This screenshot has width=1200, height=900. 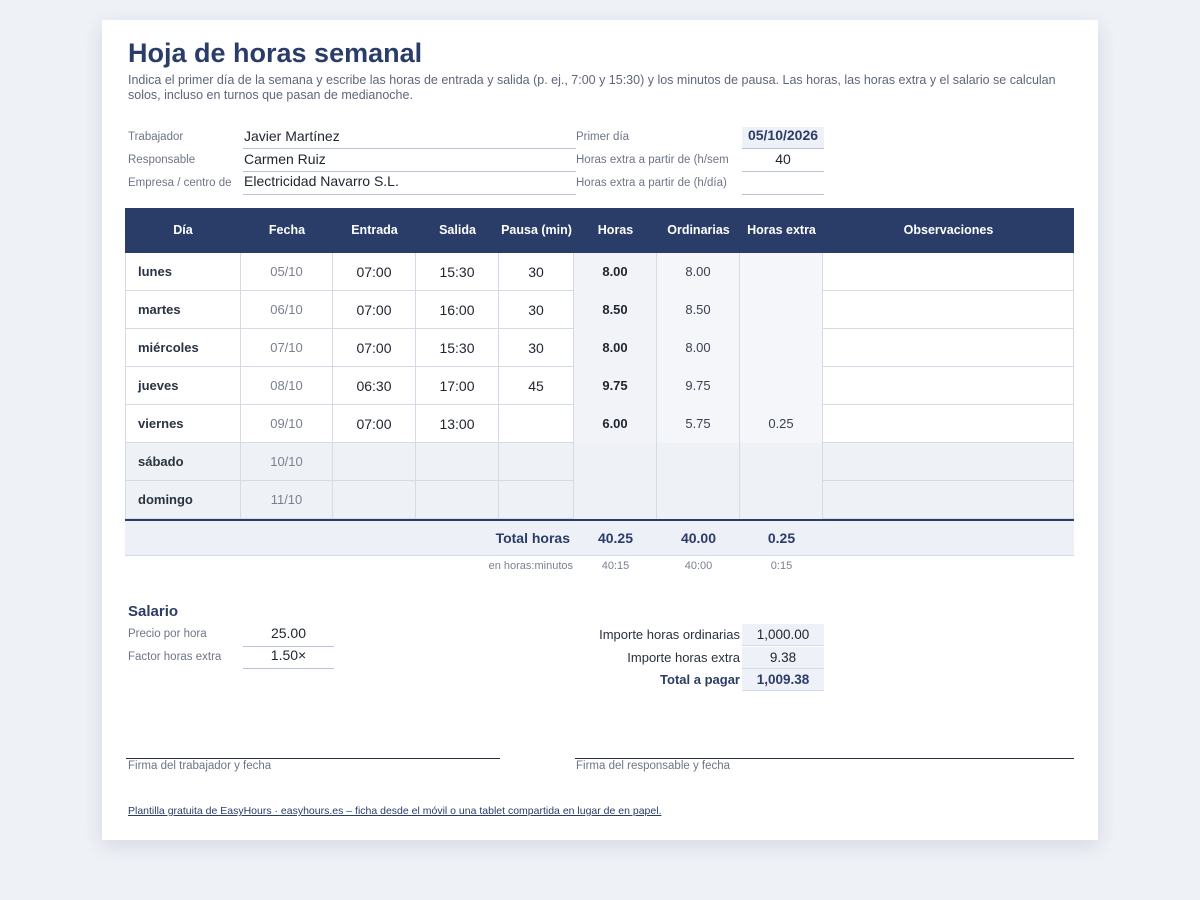 I want to click on rate-label: Precio por hora, so click(x=167, y=634).